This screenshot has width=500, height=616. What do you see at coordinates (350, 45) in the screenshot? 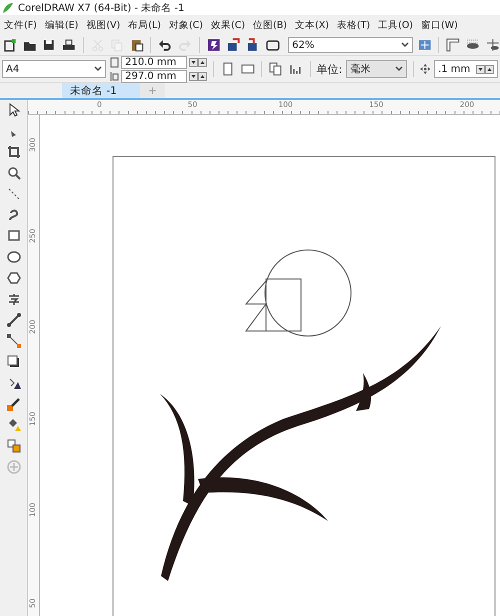
I see `zoom-dropdown: 62%` at bounding box center [350, 45].